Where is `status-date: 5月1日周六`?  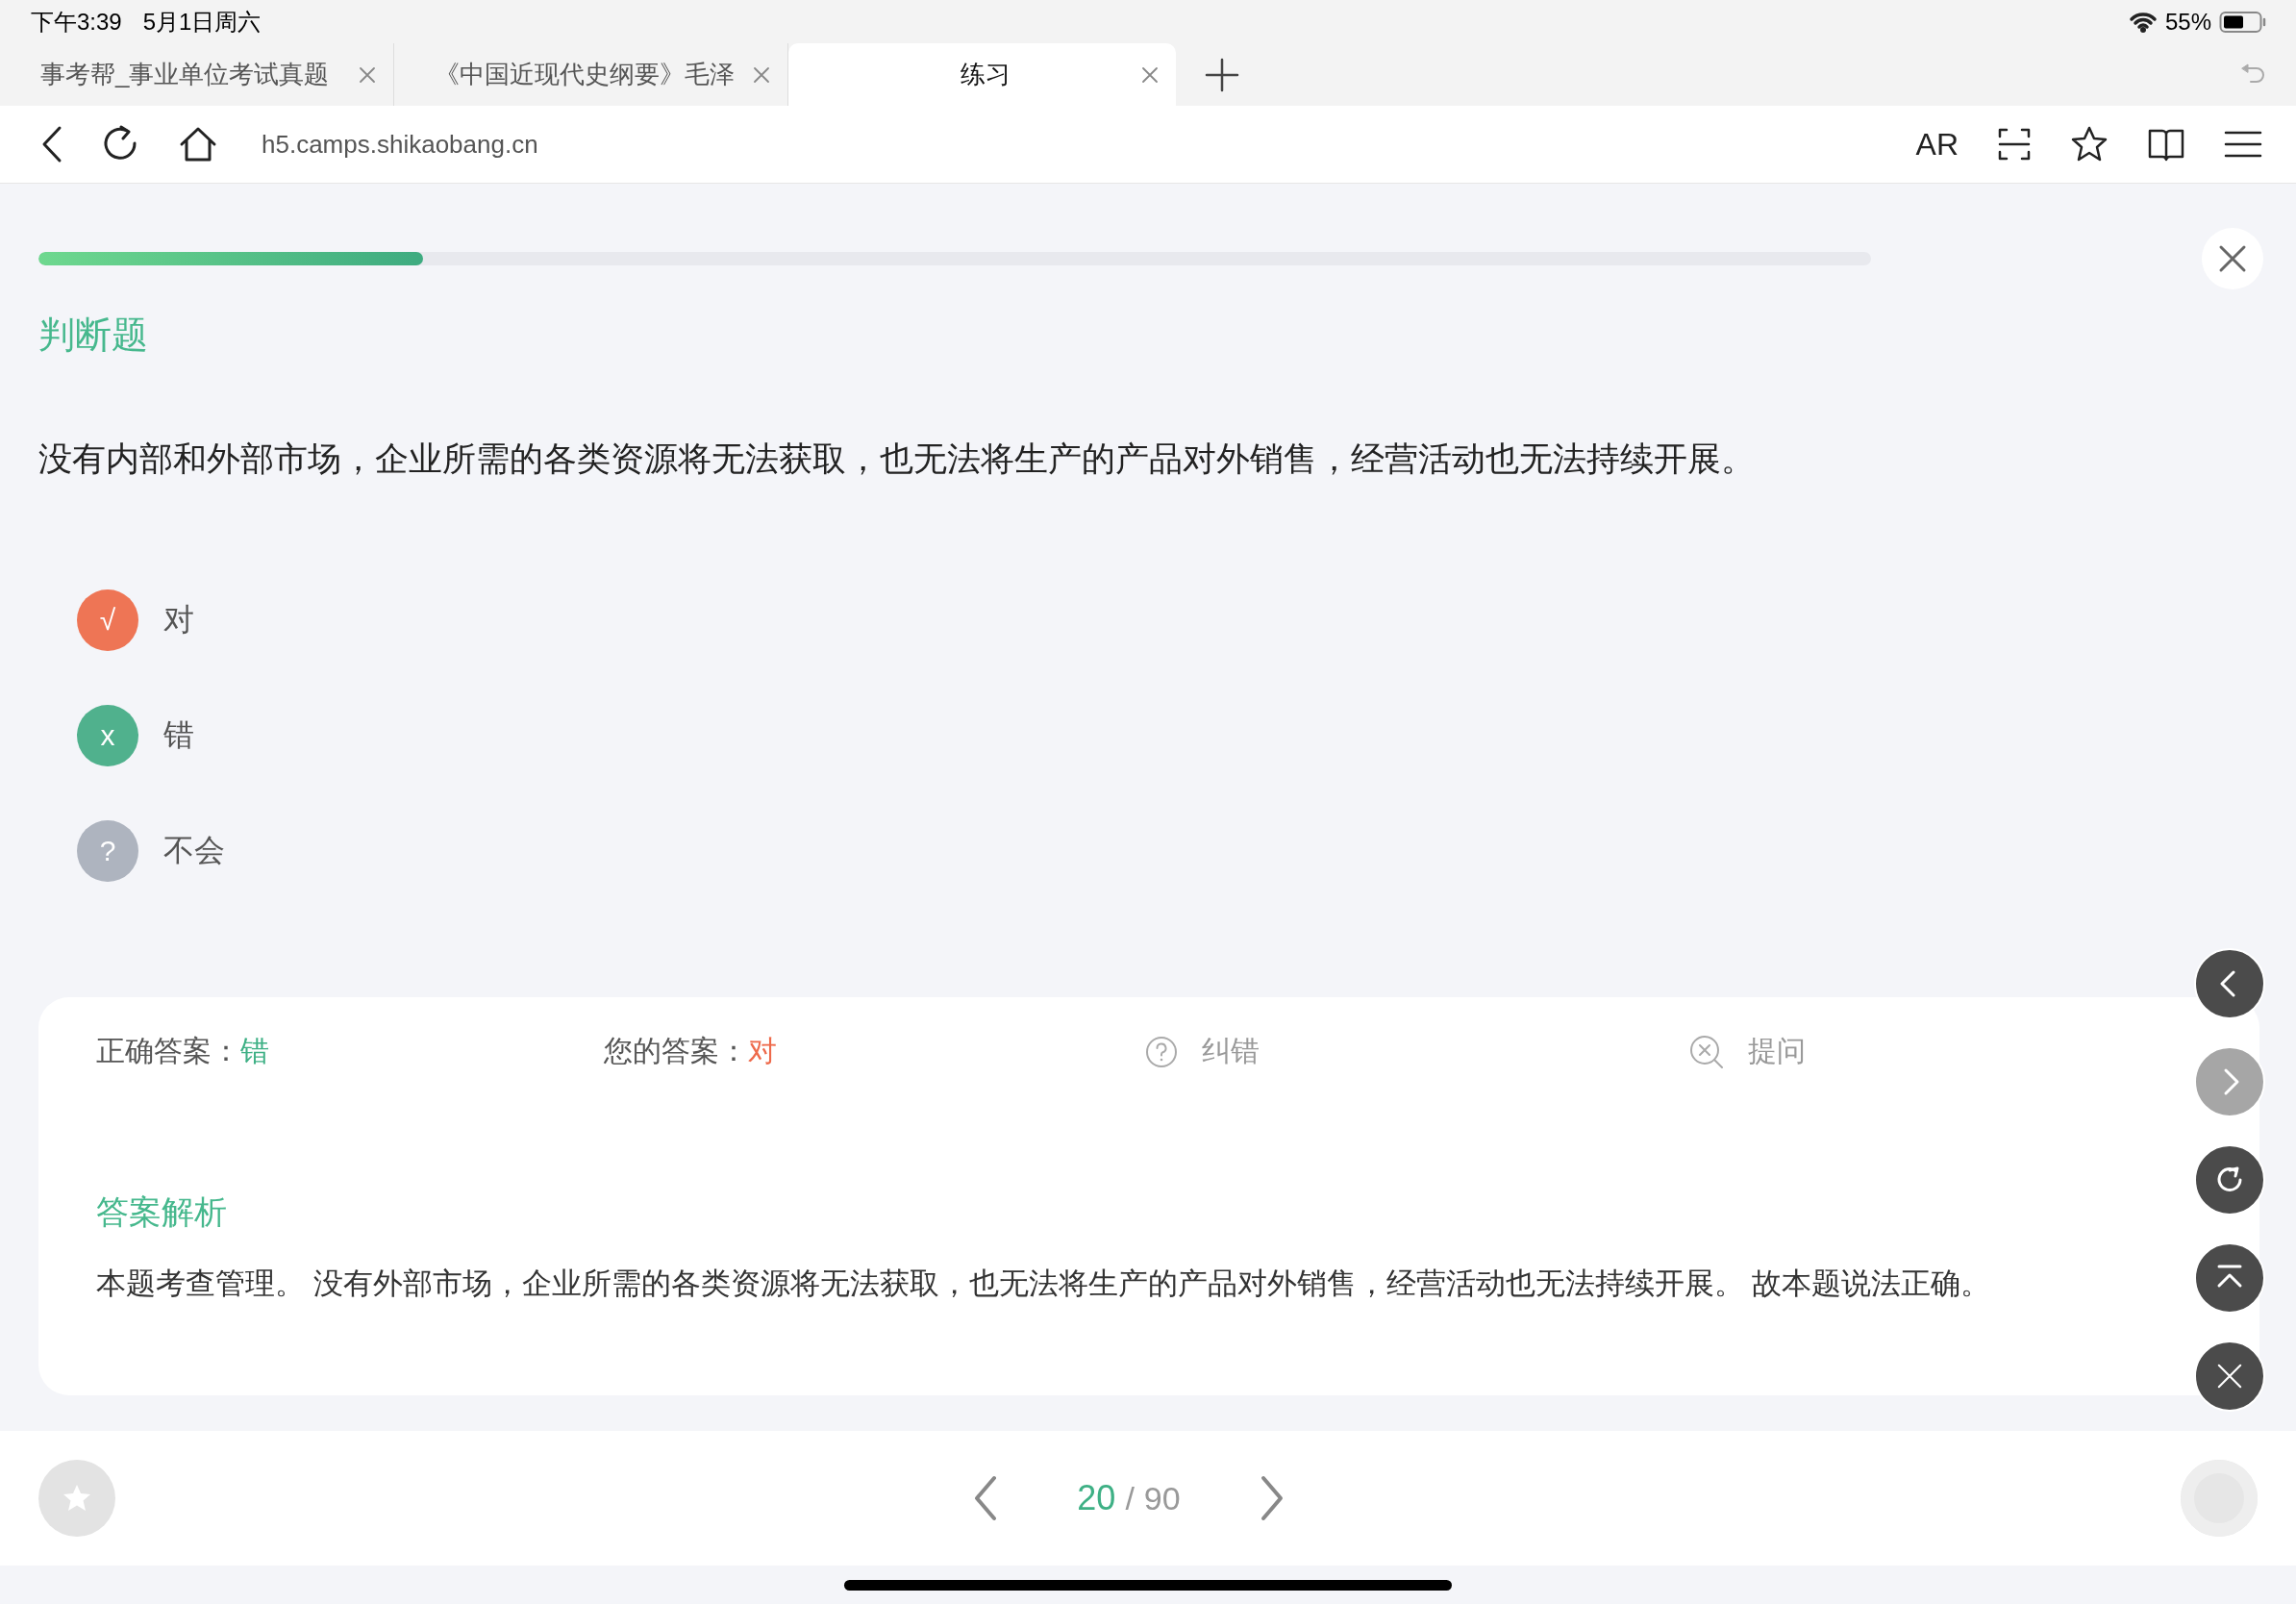
status-date: 5月1日周六 is located at coordinates (202, 22).